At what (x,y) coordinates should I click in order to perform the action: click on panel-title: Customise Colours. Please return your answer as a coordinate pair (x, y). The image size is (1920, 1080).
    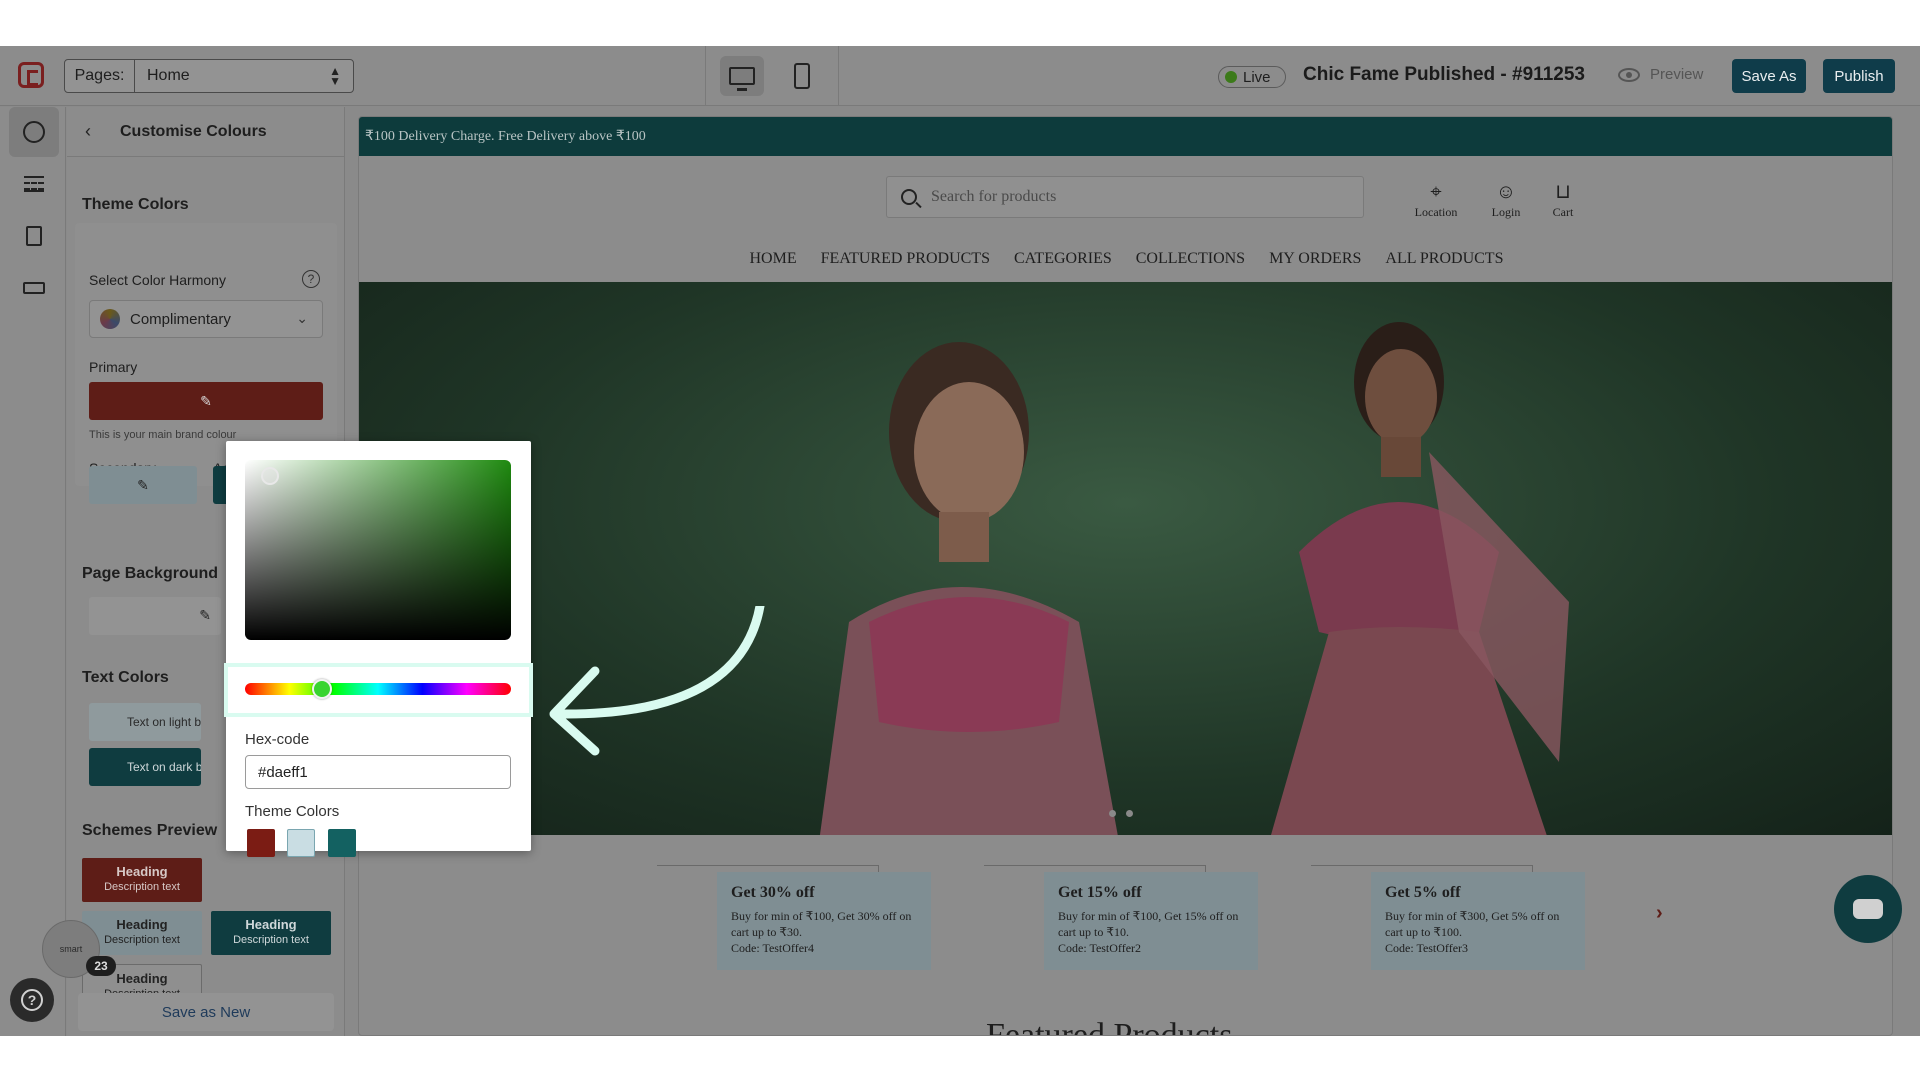
    Looking at the image, I should click on (193, 131).